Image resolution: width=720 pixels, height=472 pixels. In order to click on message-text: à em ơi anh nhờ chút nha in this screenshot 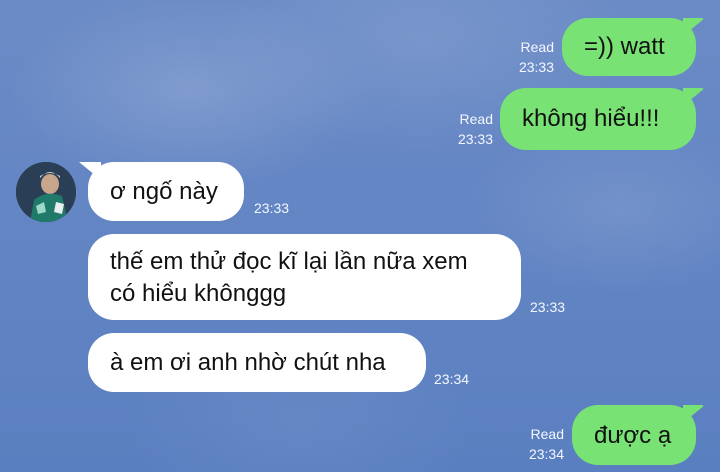, I will do `click(248, 362)`.